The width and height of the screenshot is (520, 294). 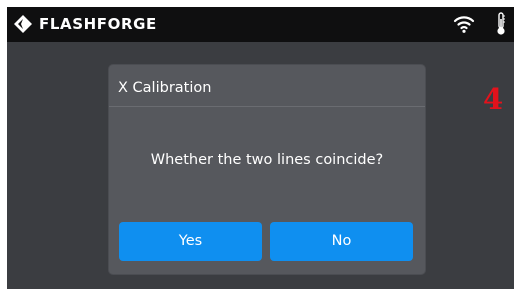 I want to click on dialog-divider, so click(x=267, y=106).